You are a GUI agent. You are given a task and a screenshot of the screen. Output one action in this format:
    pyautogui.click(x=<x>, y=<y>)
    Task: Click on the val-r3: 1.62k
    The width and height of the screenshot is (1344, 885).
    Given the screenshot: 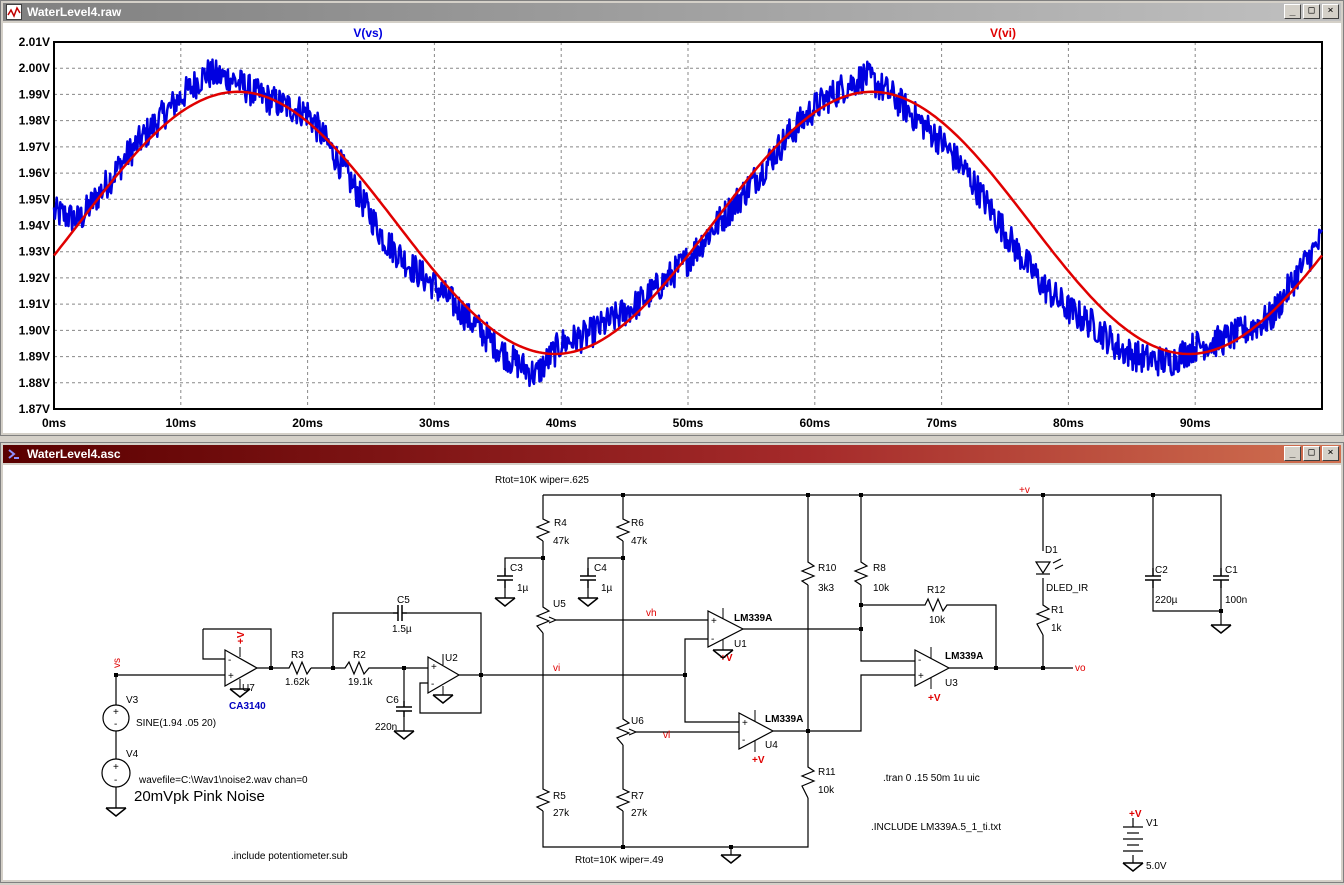 What is the action you would take?
    pyautogui.click(x=297, y=682)
    